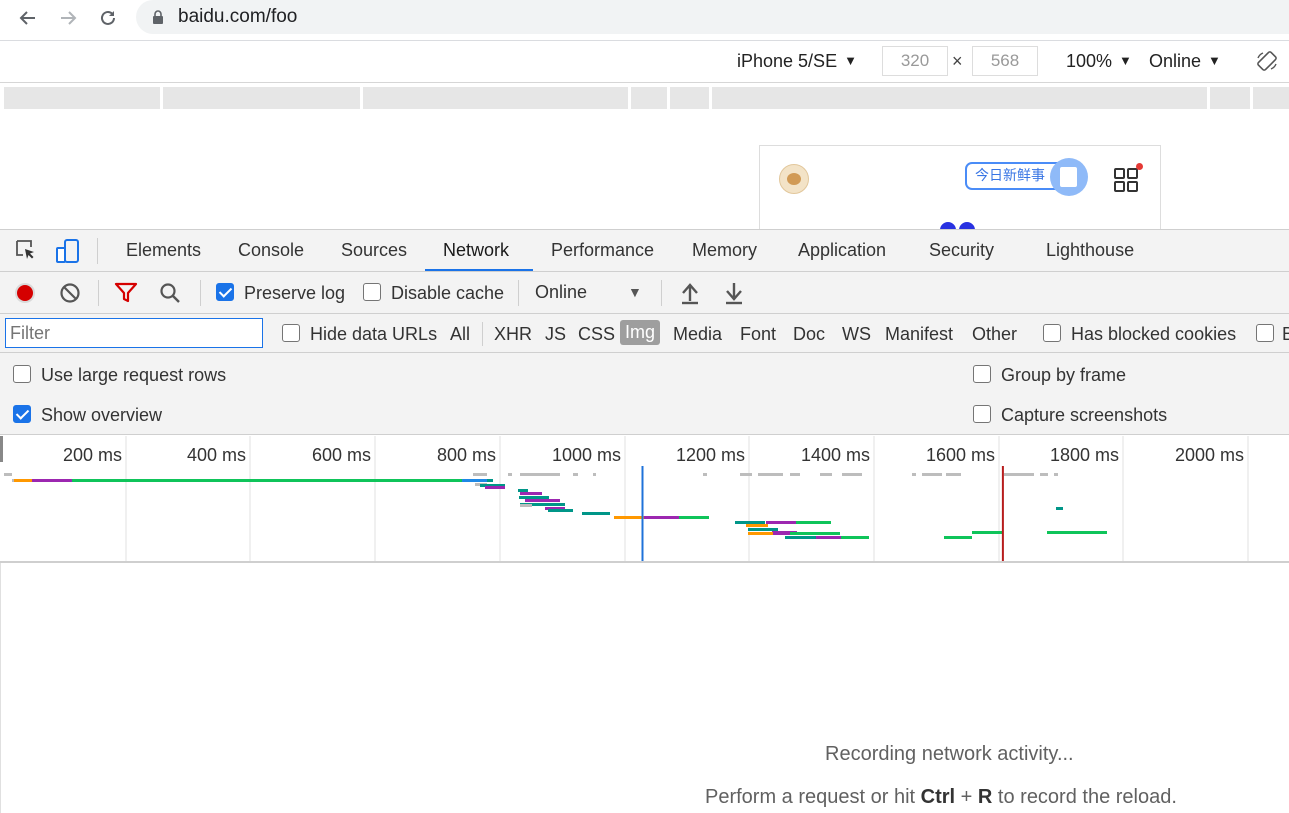 This screenshot has height=813, width=1289. Describe the element at coordinates (26, 250) in the screenshot. I see `inspect-element-icon` at that location.